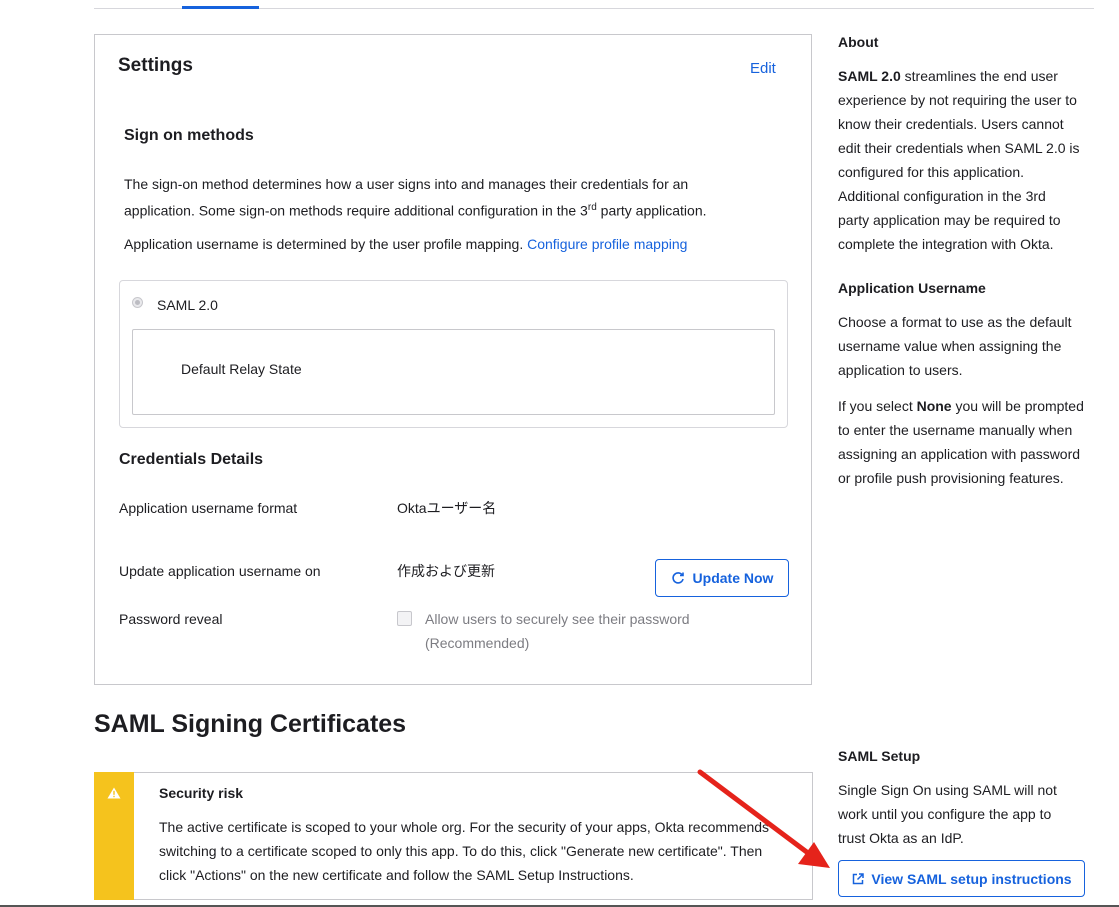 The height and width of the screenshot is (907, 1119). What do you see at coordinates (201, 793) in the screenshot?
I see `alert-title: Security risk` at bounding box center [201, 793].